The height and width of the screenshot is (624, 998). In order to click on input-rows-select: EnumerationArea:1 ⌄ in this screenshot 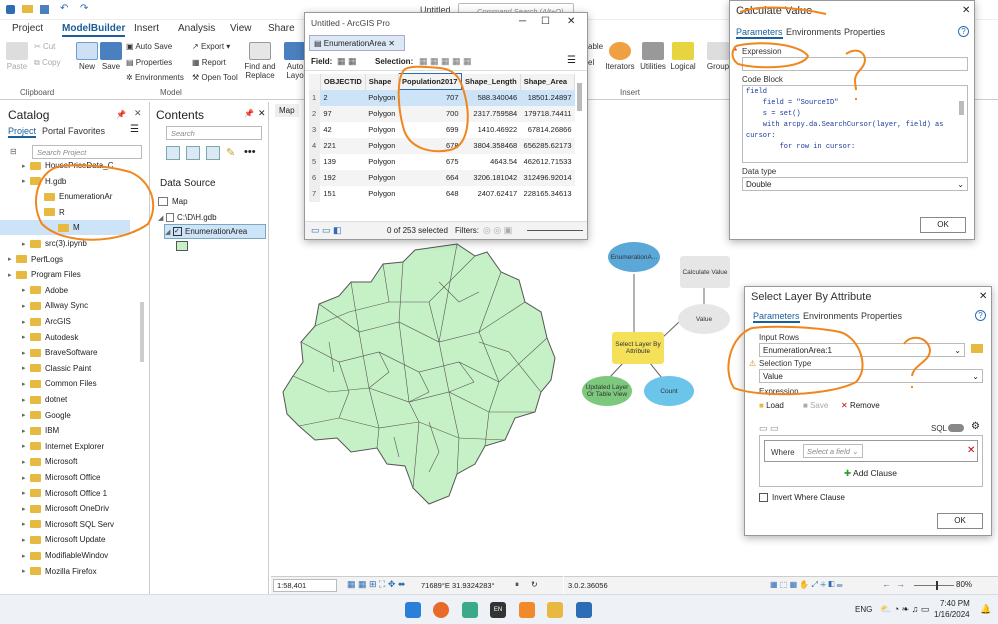, I will do `click(862, 350)`.